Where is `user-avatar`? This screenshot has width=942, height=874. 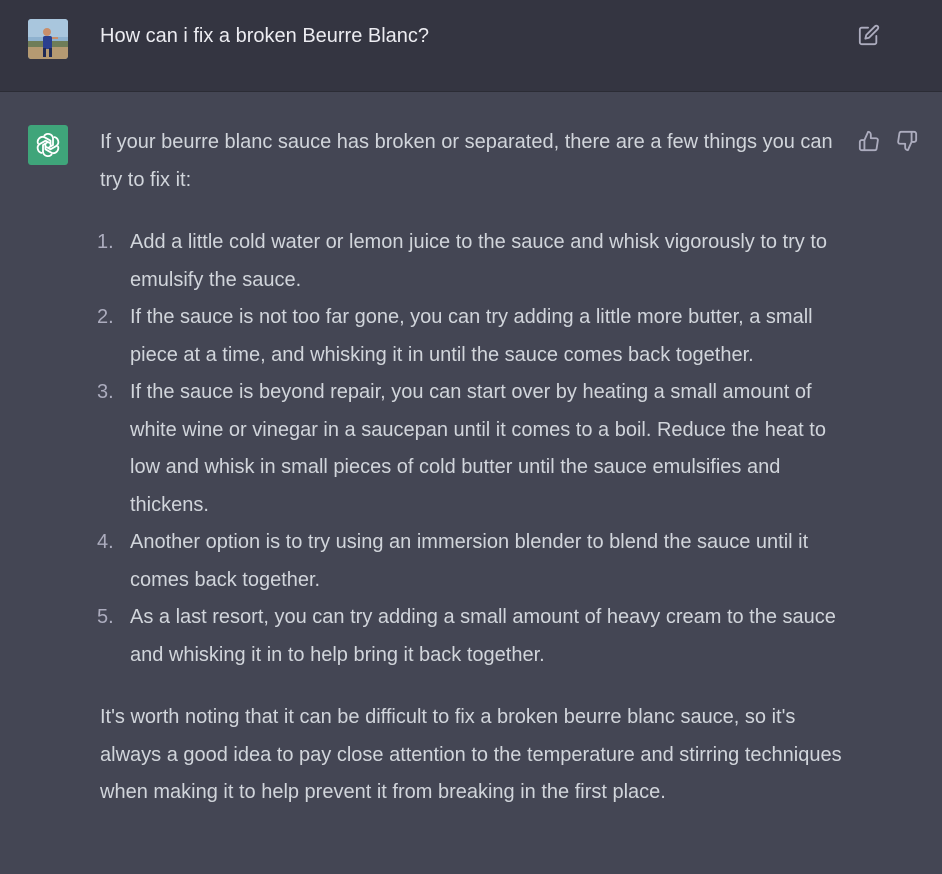 user-avatar is located at coordinates (48, 39).